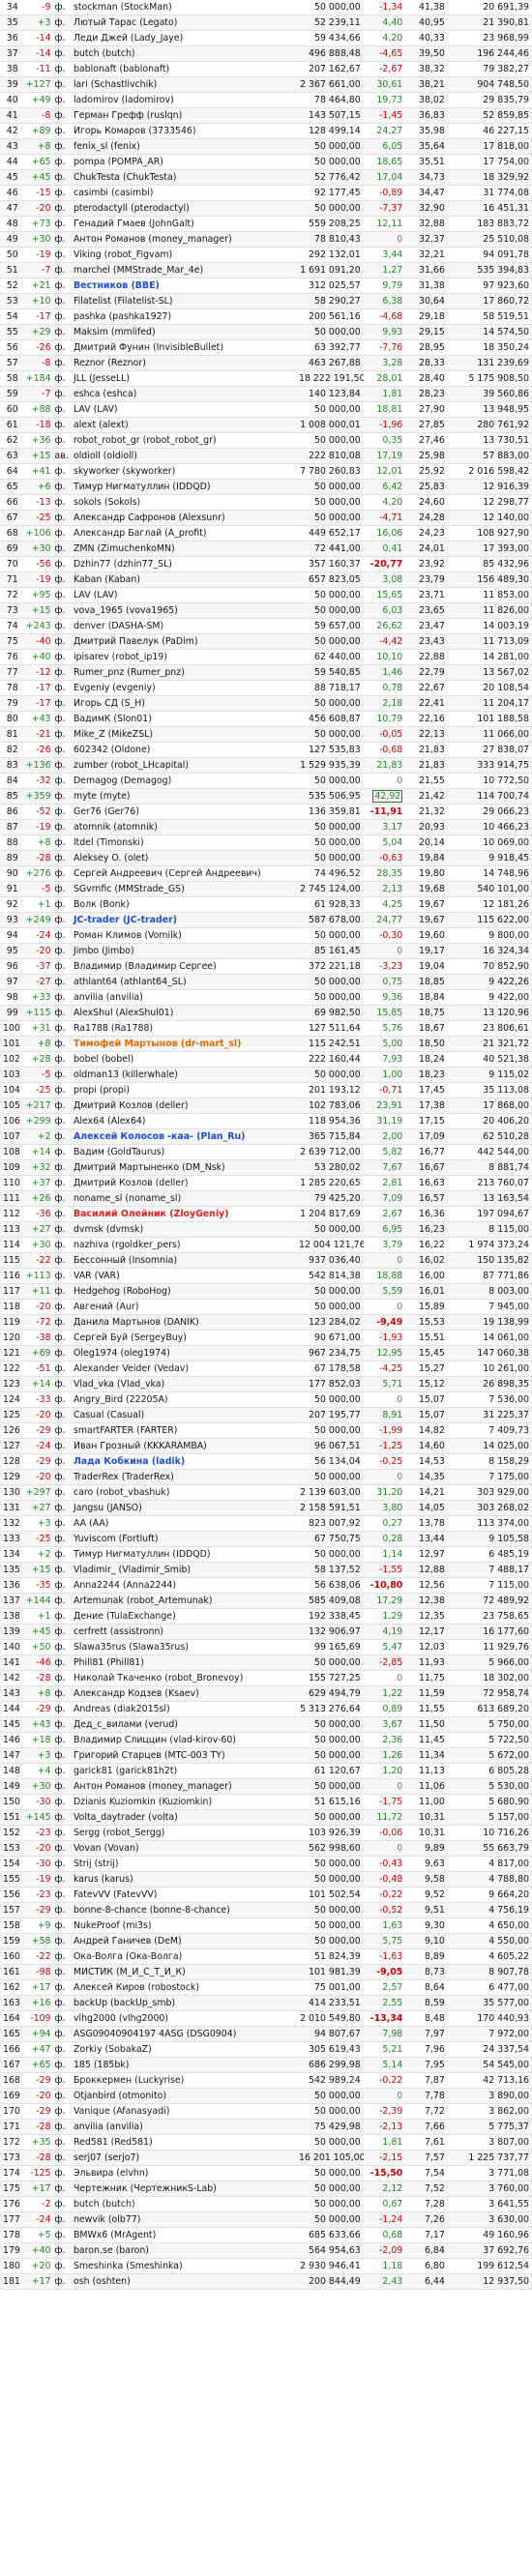 The width and height of the screenshot is (532, 2576). I want to click on participant-name: Броккермен (Luckyrise), so click(183, 2080).